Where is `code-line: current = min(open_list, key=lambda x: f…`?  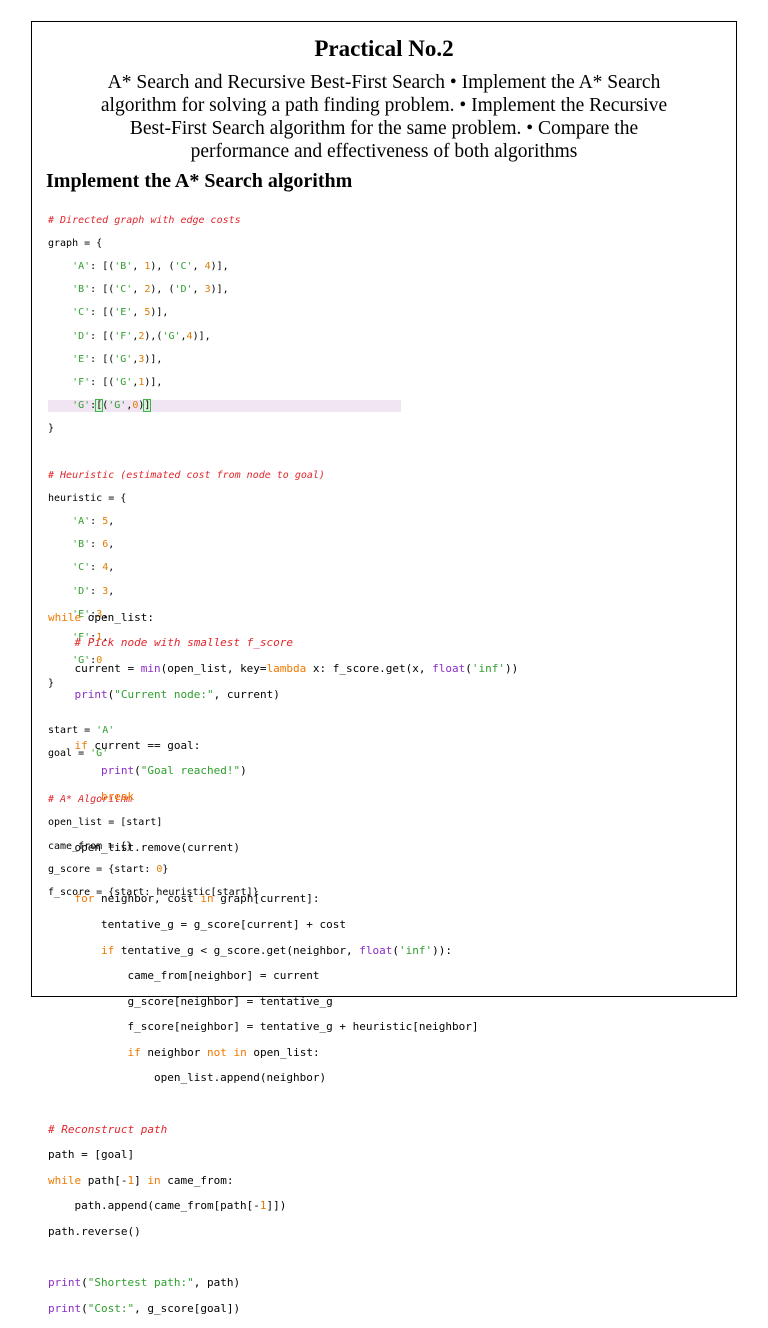
code-line: current = min(open_list, key=lambda x: f… is located at coordinates (283, 668).